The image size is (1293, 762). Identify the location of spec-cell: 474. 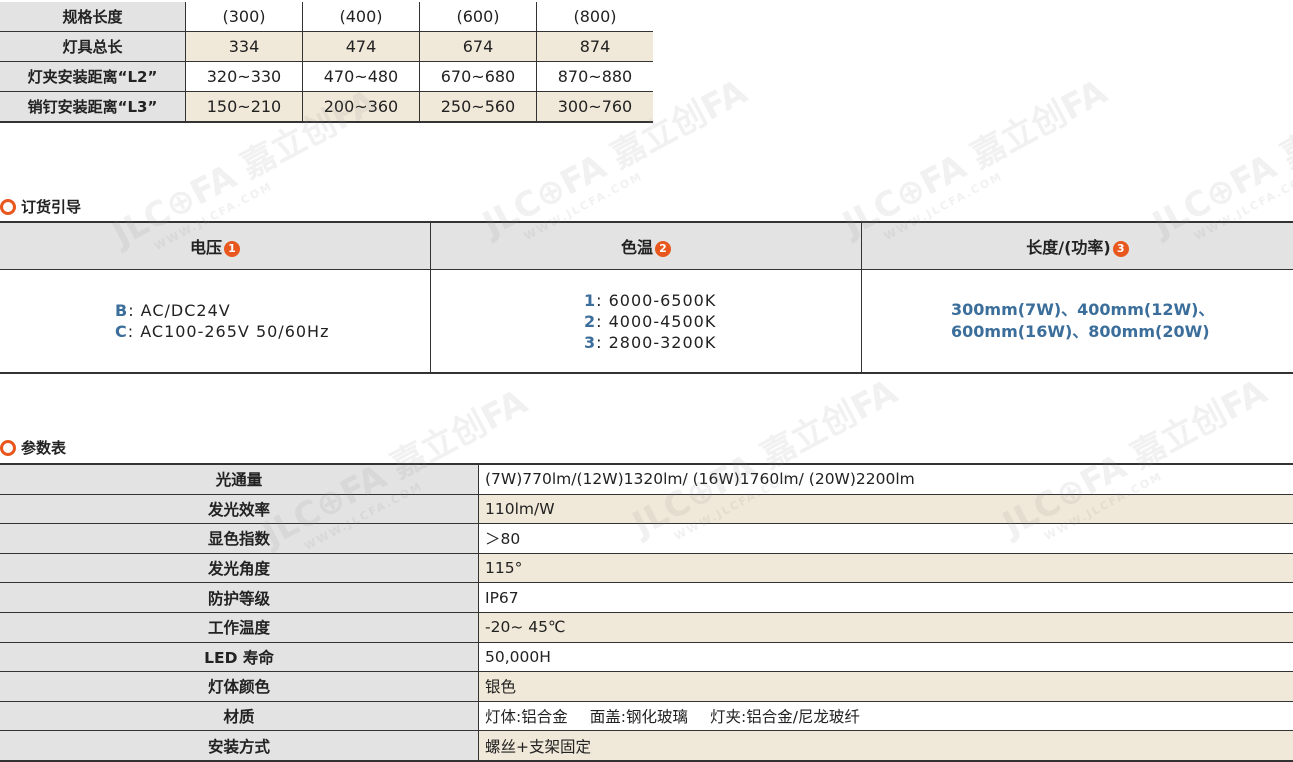
(361, 47).